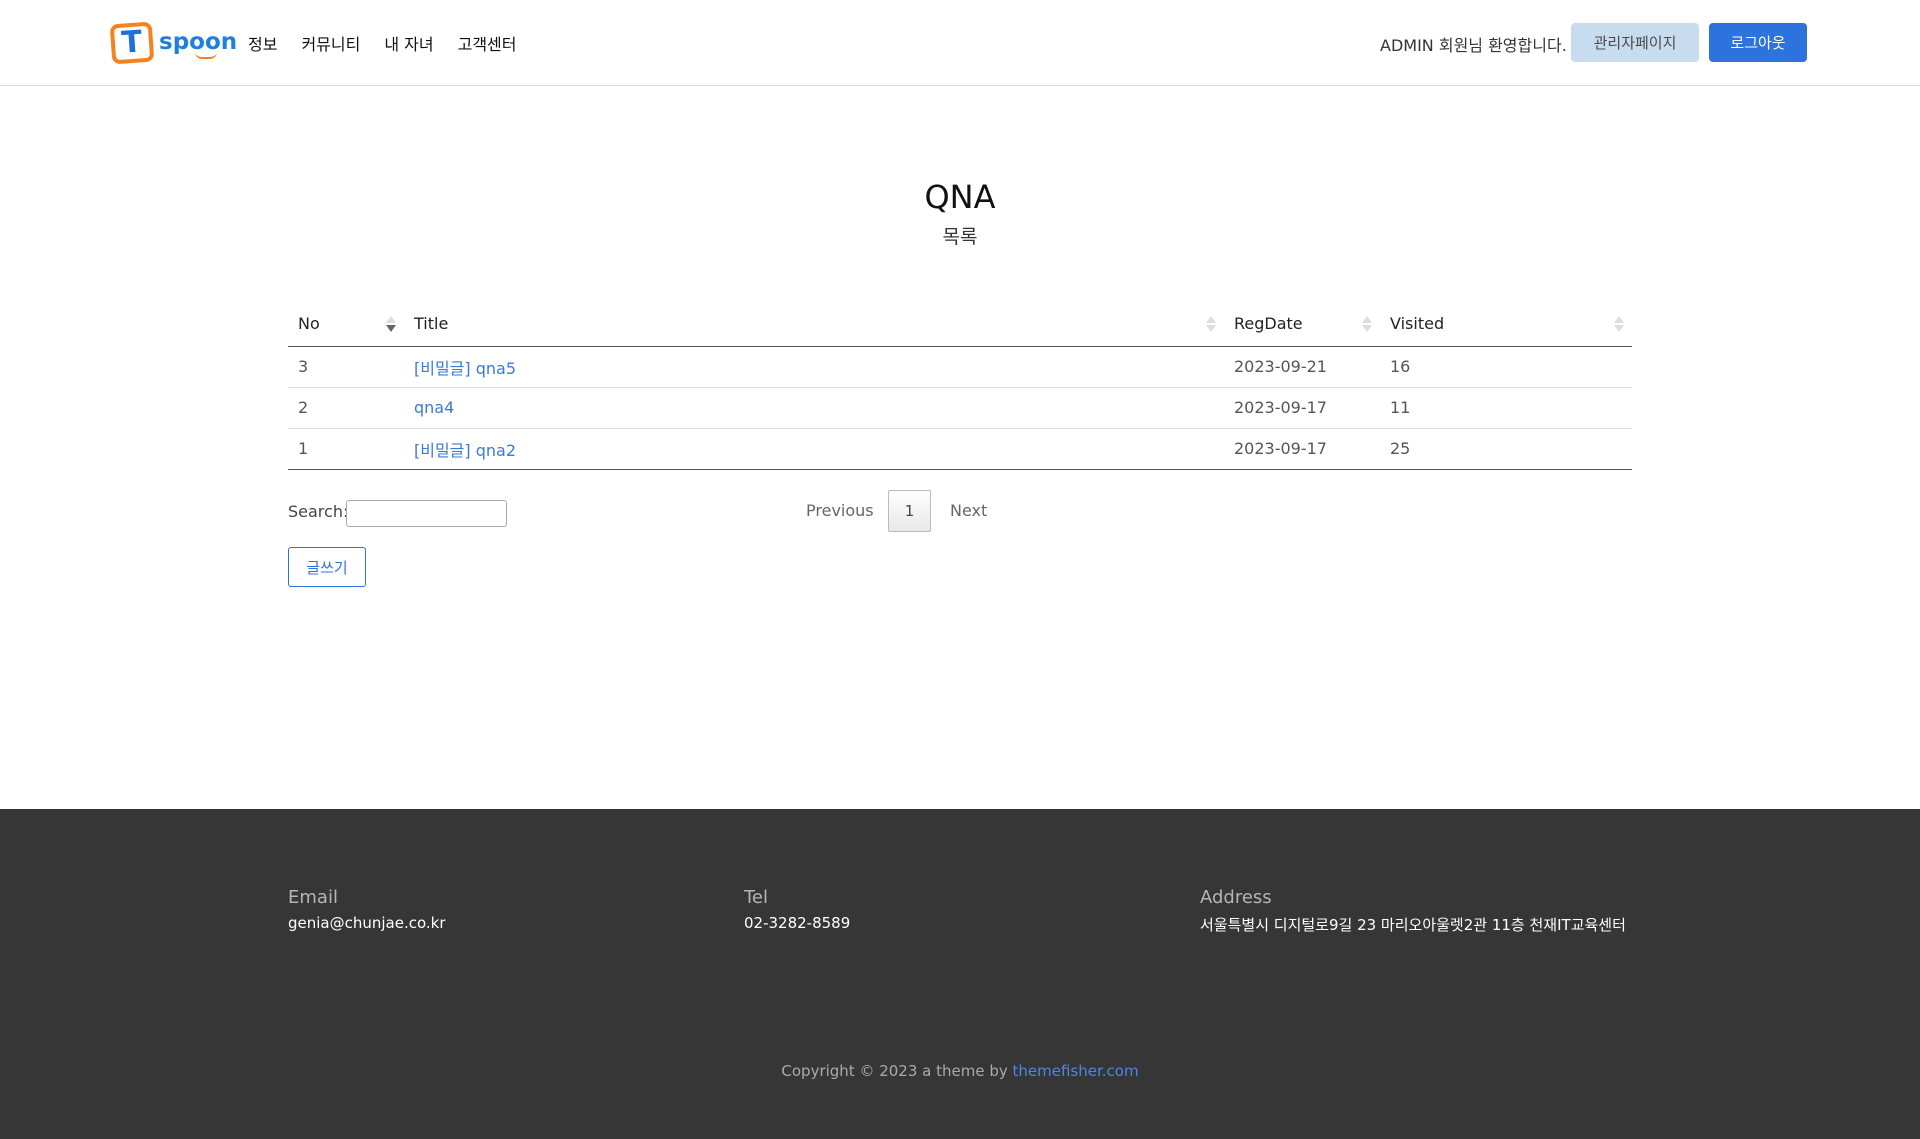 The height and width of the screenshot is (1139, 1920). Describe the element at coordinates (487, 43) in the screenshot. I see `nav-item-customer-center: 고객센터` at that location.